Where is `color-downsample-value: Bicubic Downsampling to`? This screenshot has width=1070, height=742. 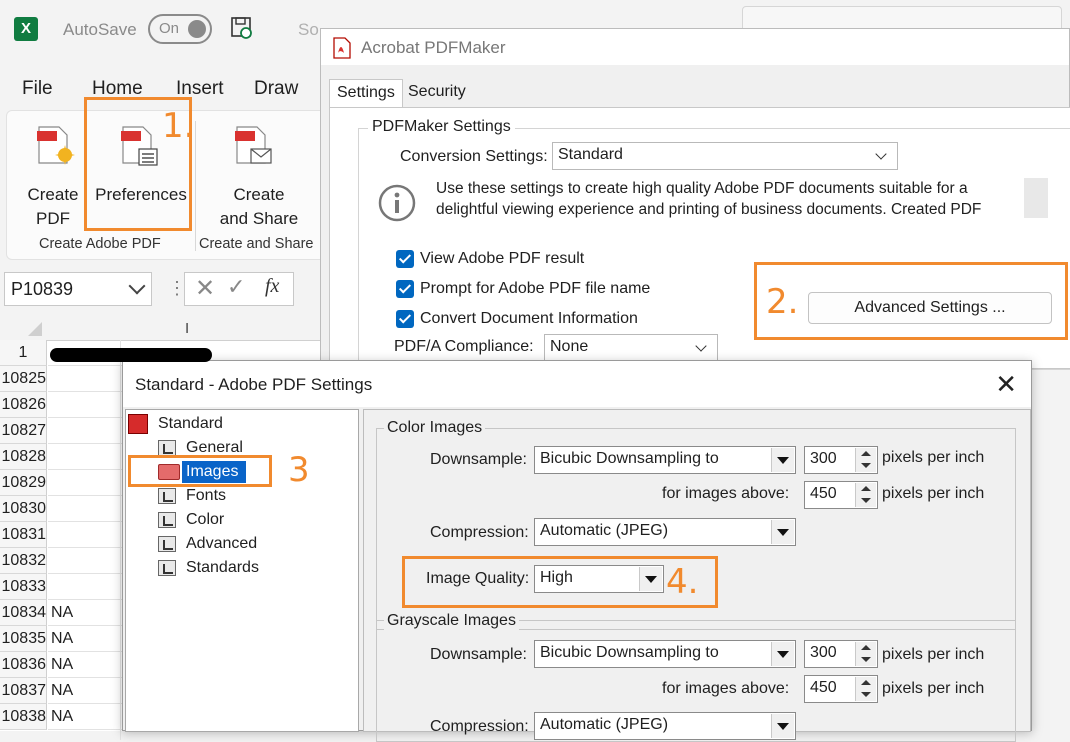 color-downsample-value: Bicubic Downsampling to is located at coordinates (629, 458).